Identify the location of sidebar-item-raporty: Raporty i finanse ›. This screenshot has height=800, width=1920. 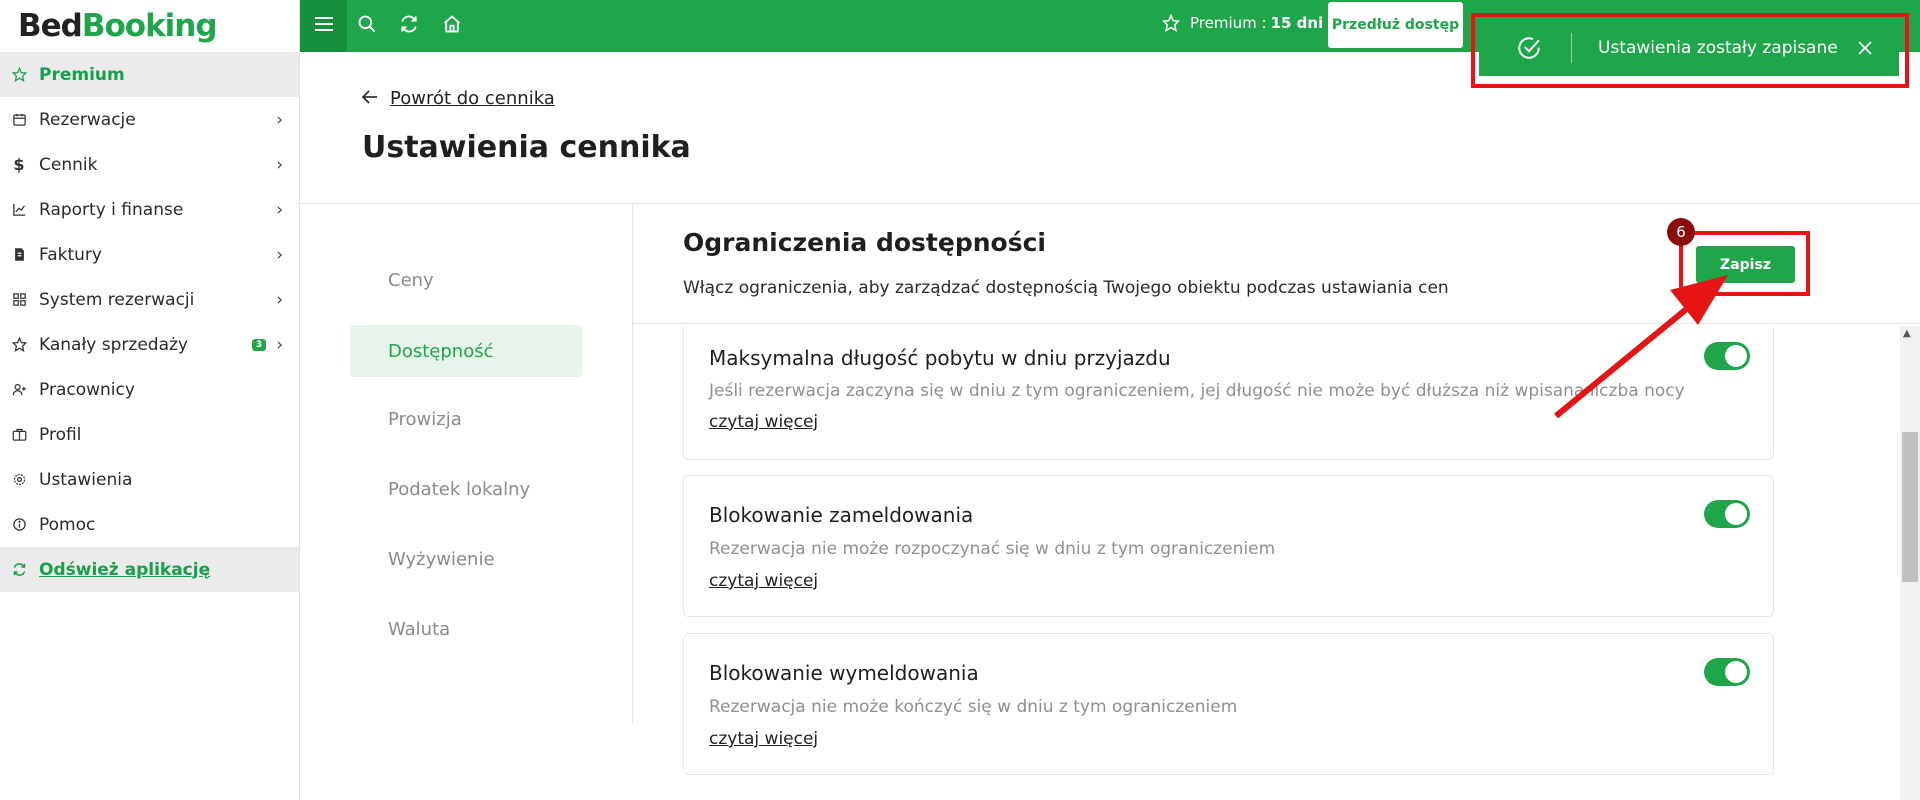
(149, 209).